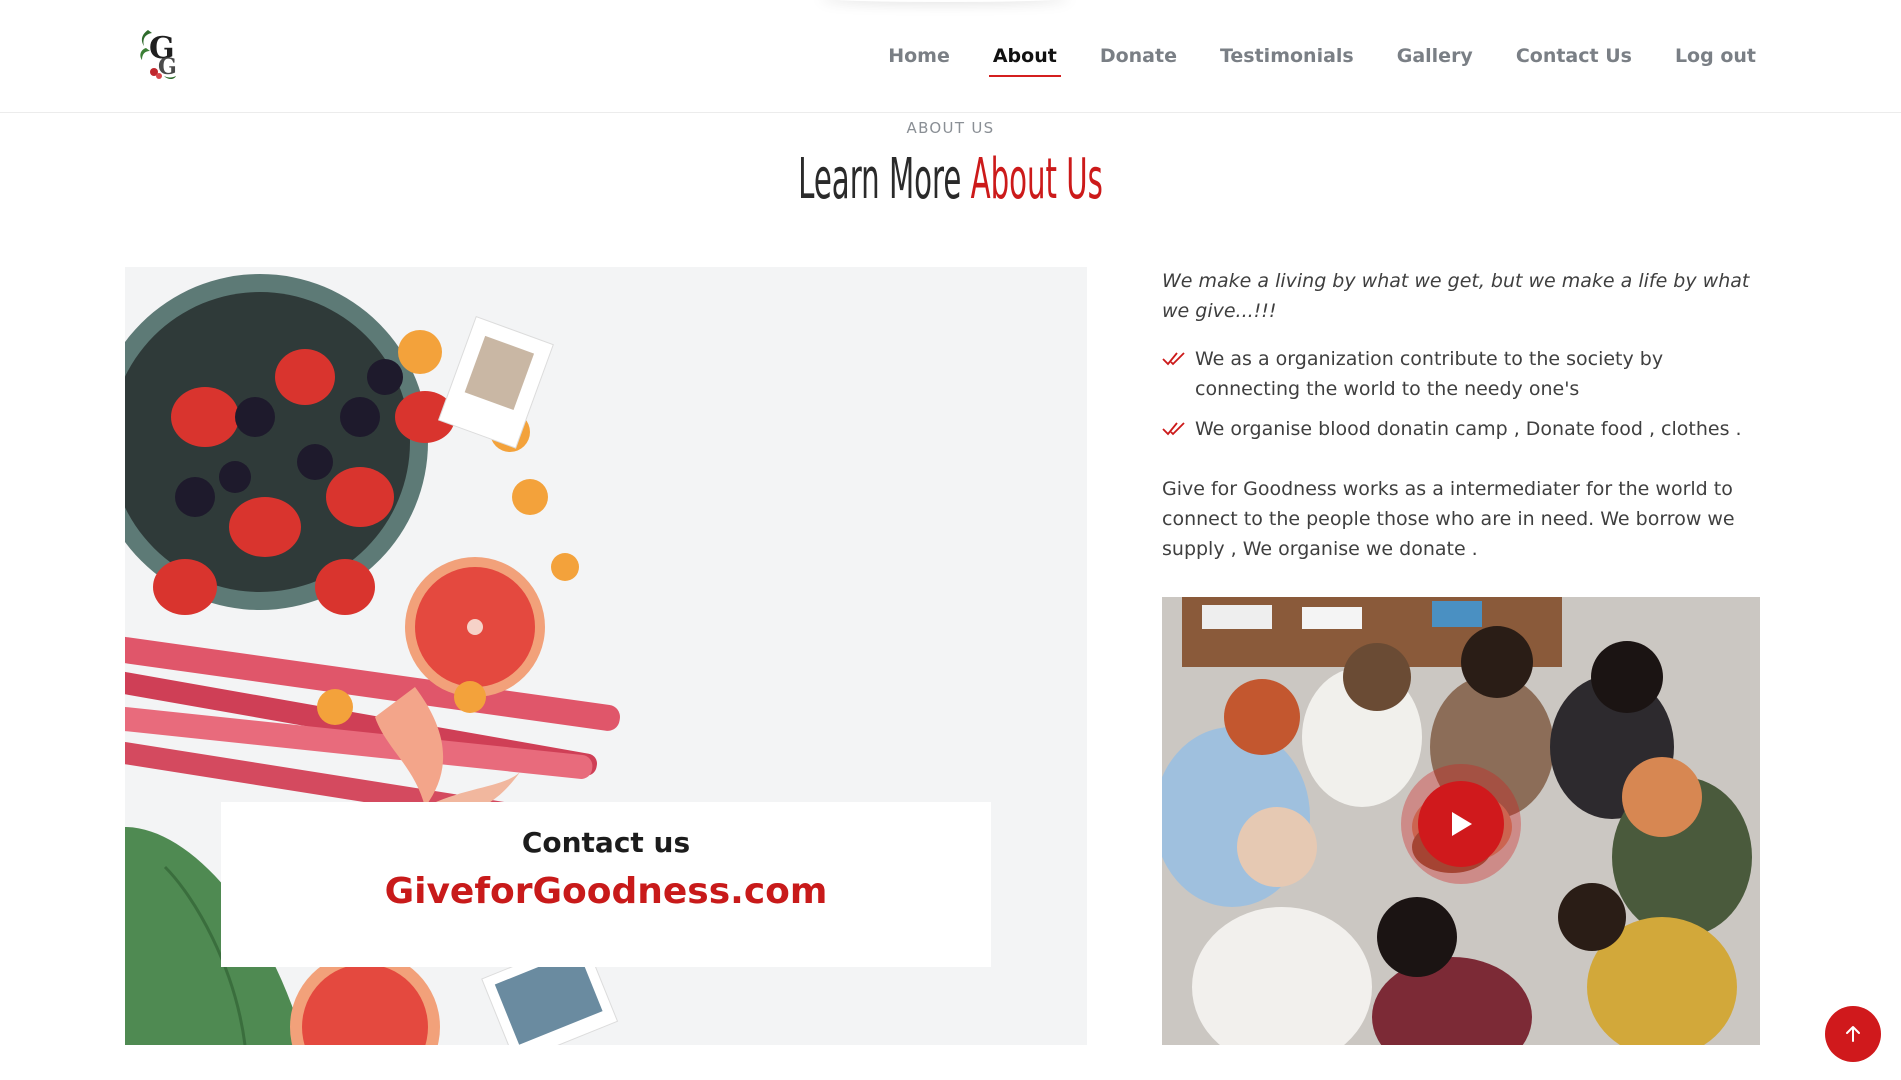  I want to click on play-video-button, so click(1461, 824).